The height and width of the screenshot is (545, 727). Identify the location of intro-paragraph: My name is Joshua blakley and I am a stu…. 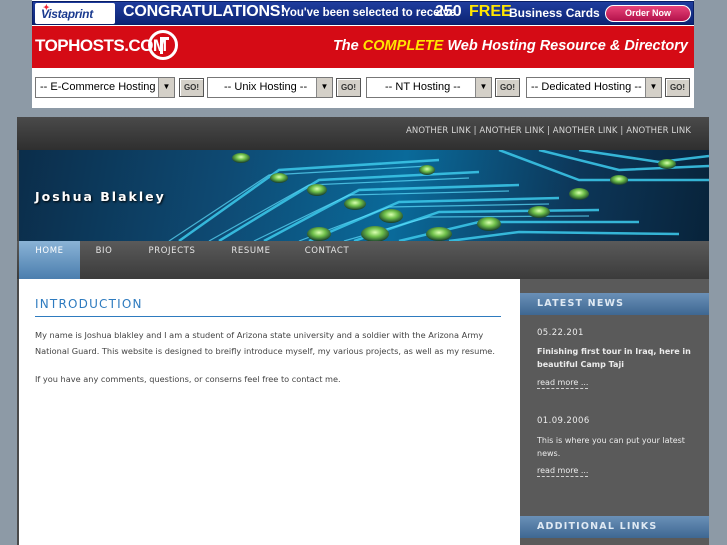
(265, 343).